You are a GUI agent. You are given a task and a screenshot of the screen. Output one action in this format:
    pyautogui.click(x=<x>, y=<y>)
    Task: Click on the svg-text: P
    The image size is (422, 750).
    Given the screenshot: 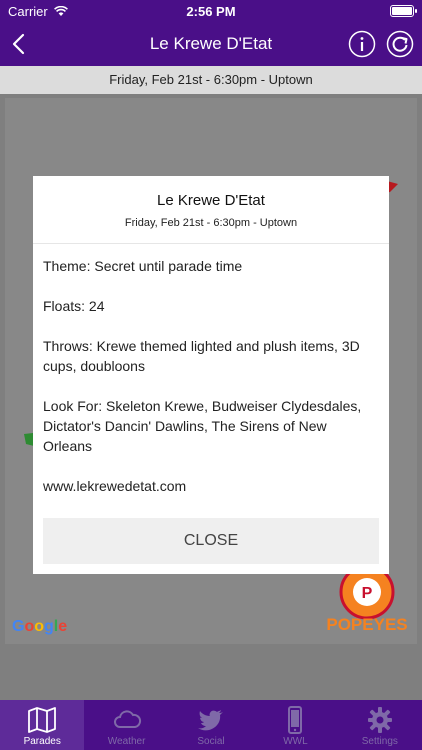 What is the action you would take?
    pyautogui.click(x=367, y=593)
    